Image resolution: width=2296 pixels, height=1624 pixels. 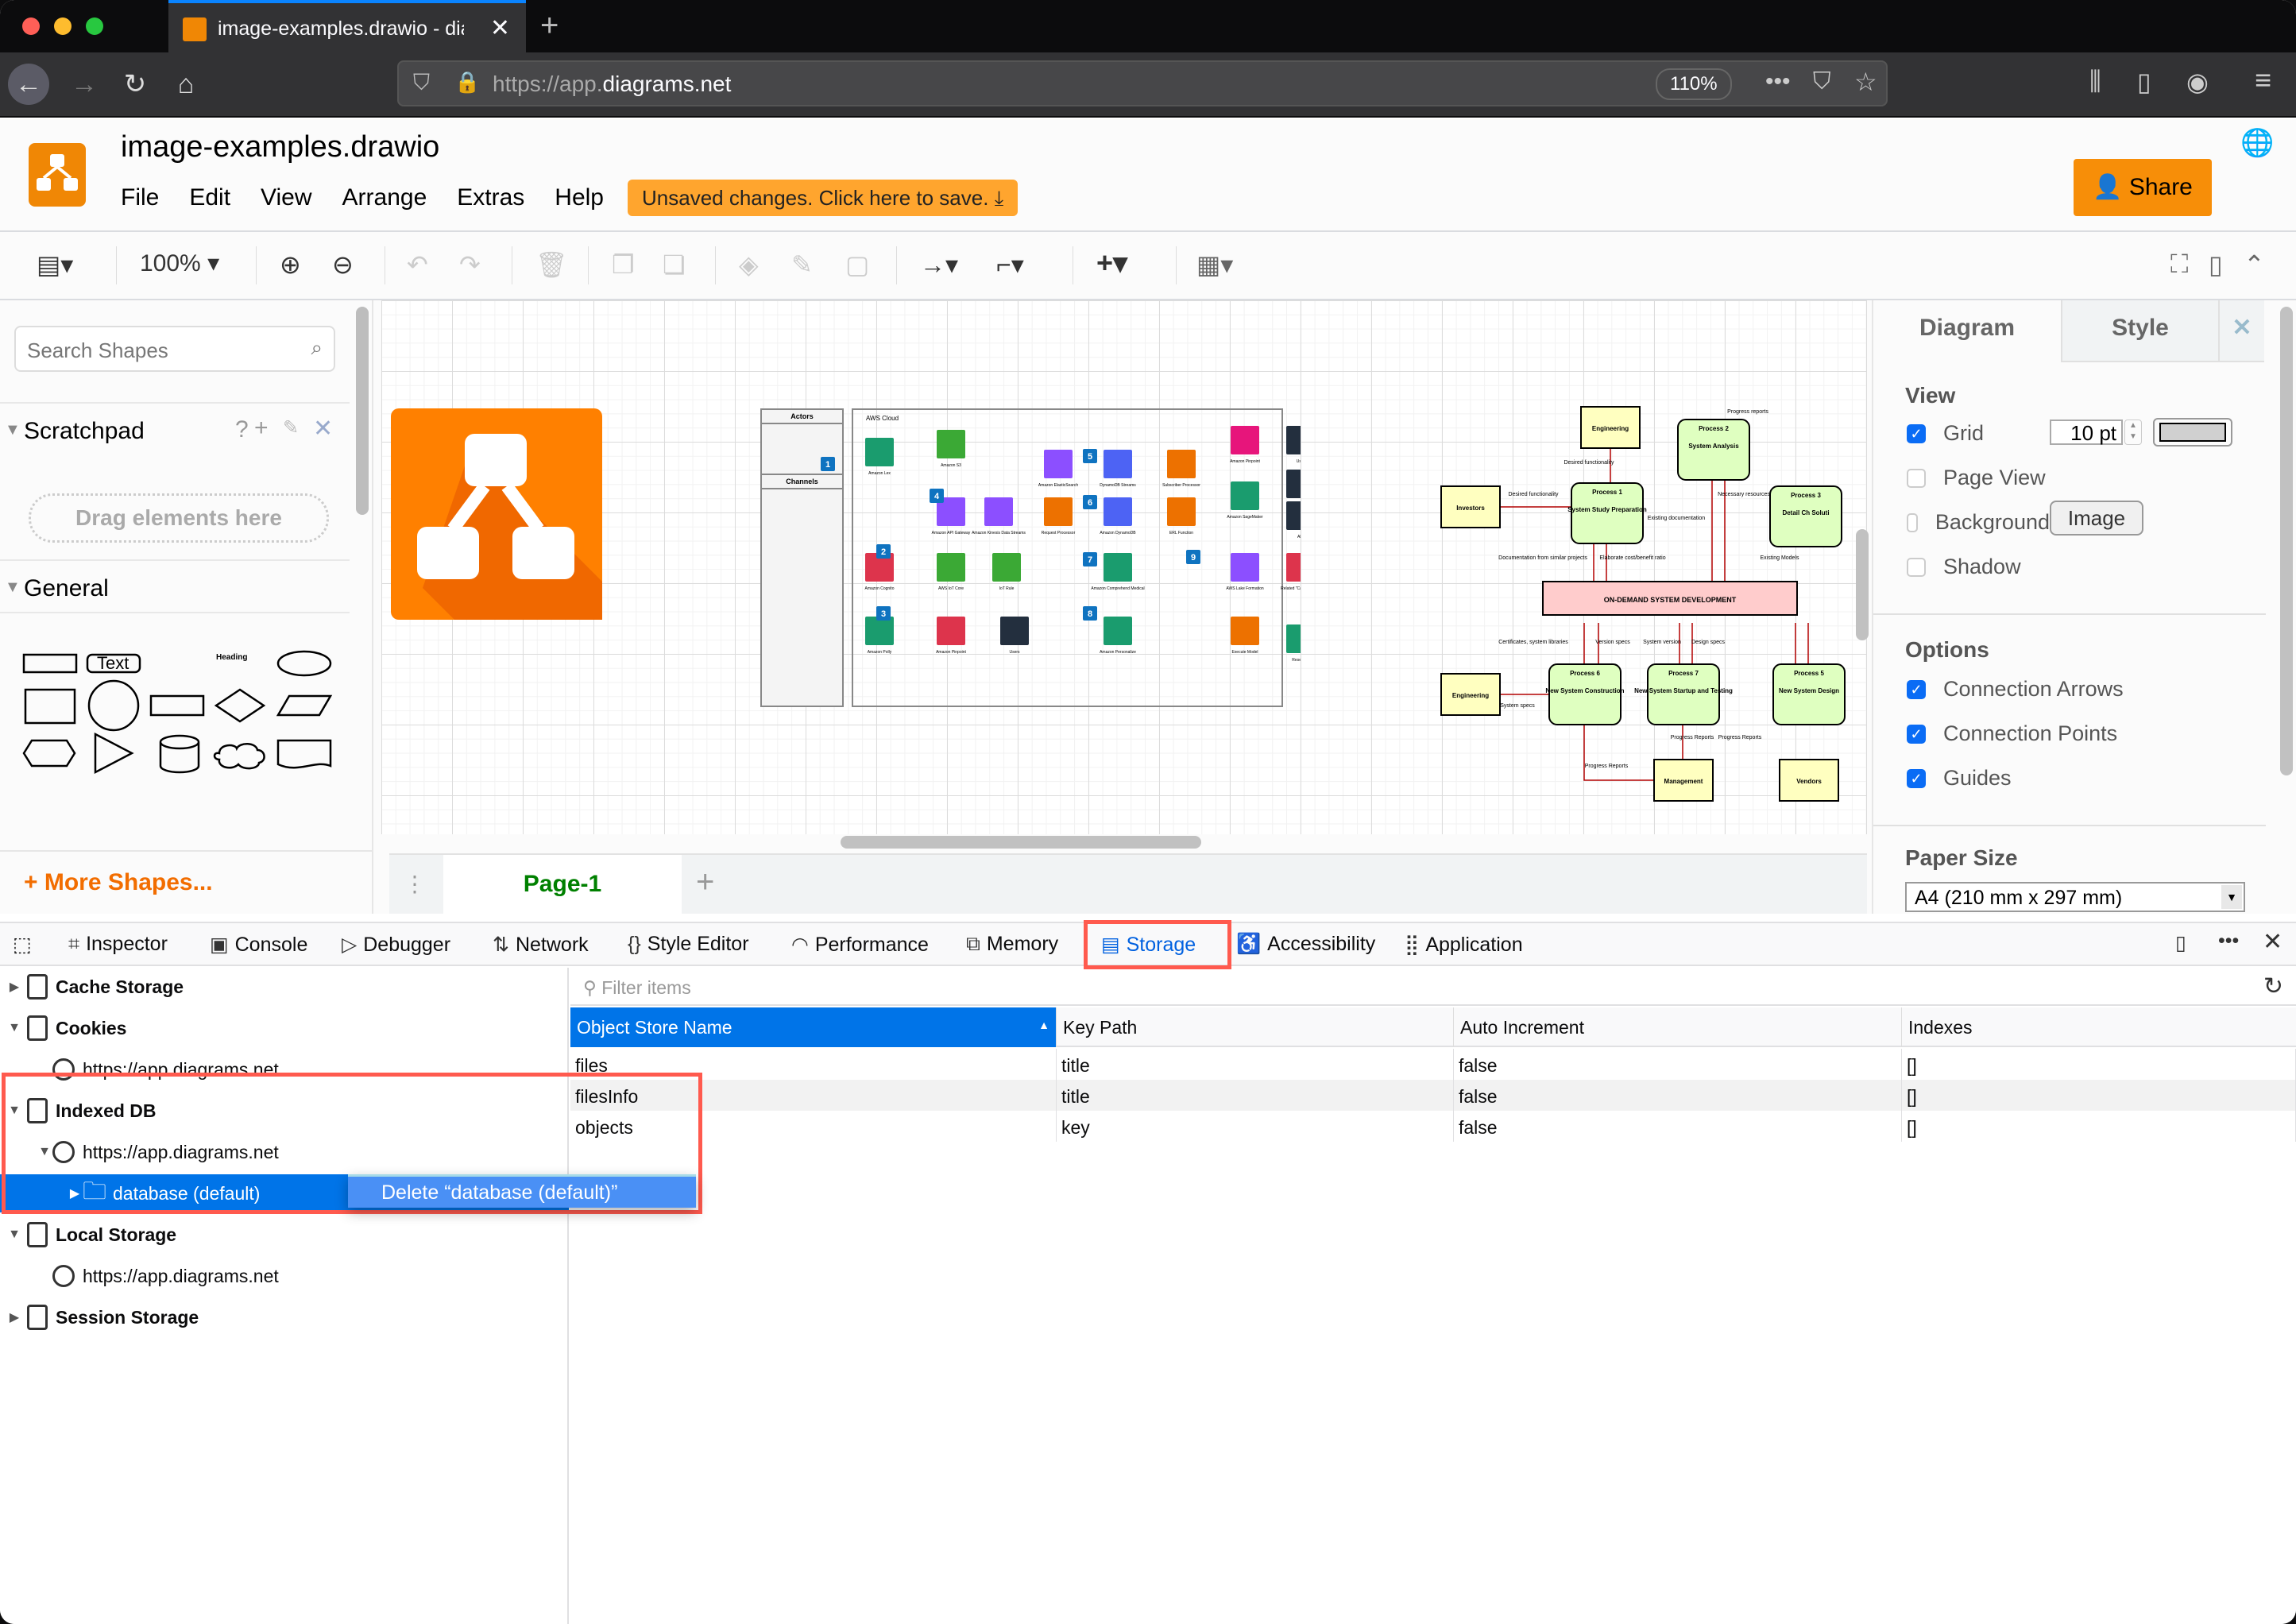 I want to click on add-icon: +, so click(x=261, y=428).